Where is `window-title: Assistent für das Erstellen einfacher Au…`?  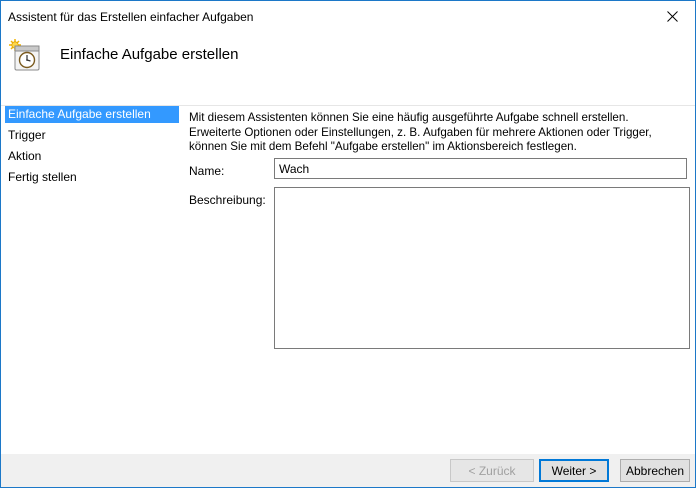
window-title: Assistent für das Erstellen einfacher Au… is located at coordinates (131, 17).